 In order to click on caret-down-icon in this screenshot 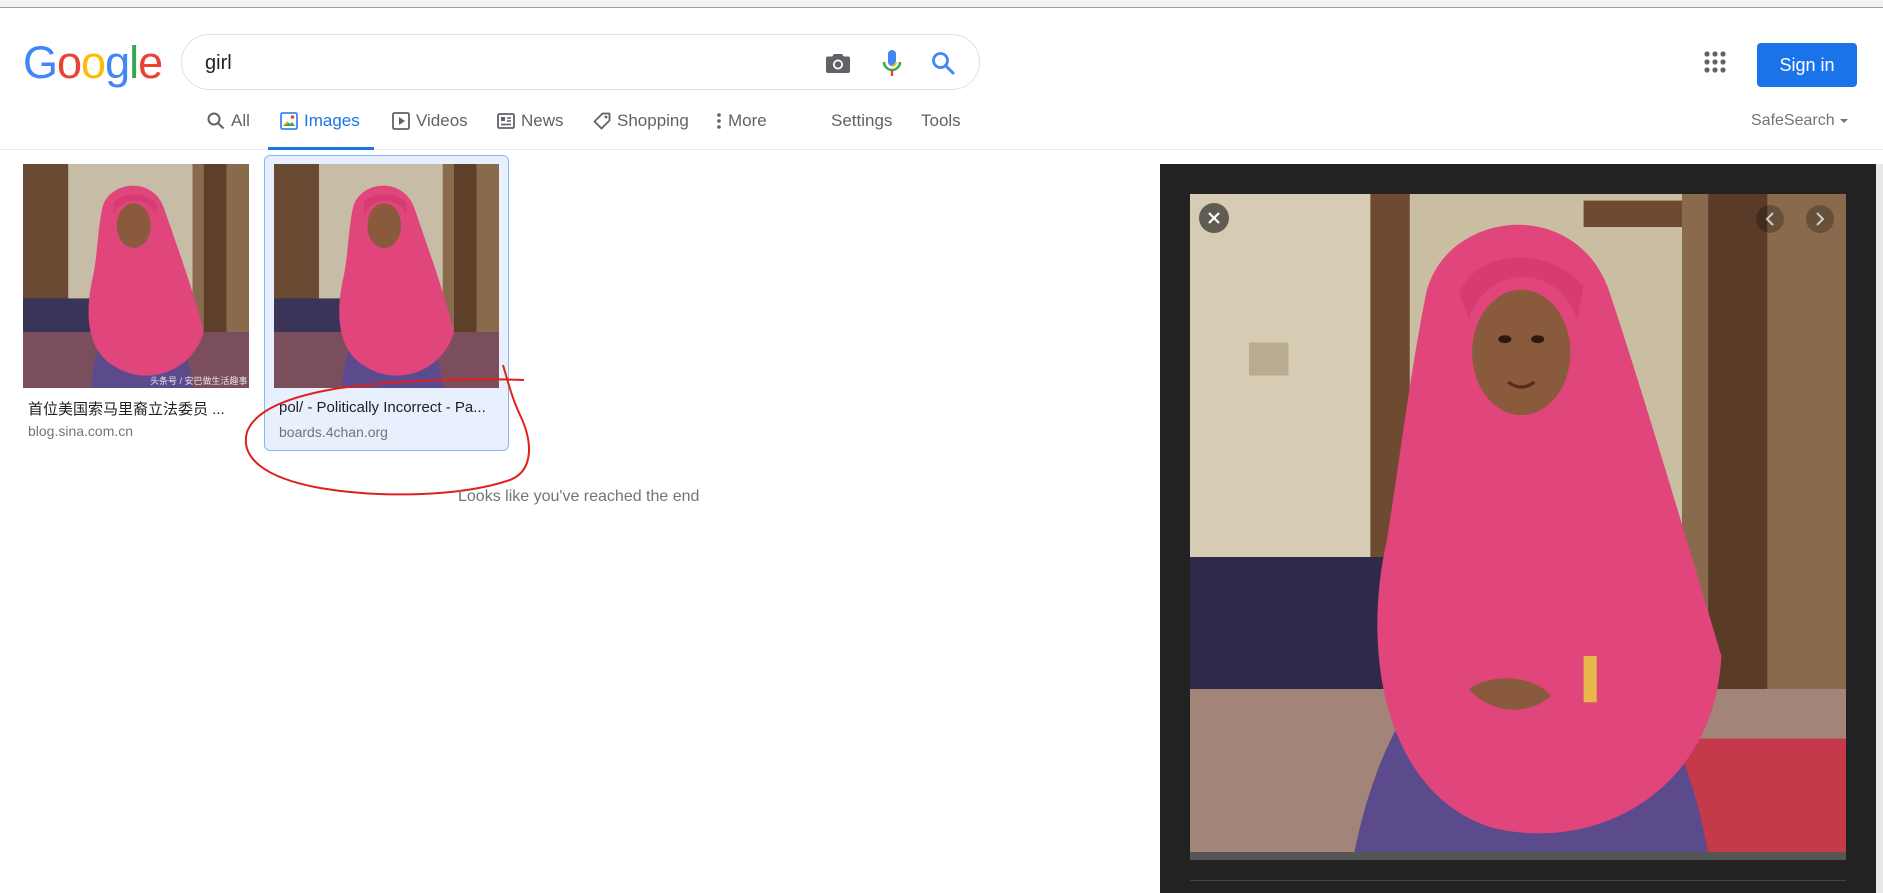, I will do `click(1844, 120)`.